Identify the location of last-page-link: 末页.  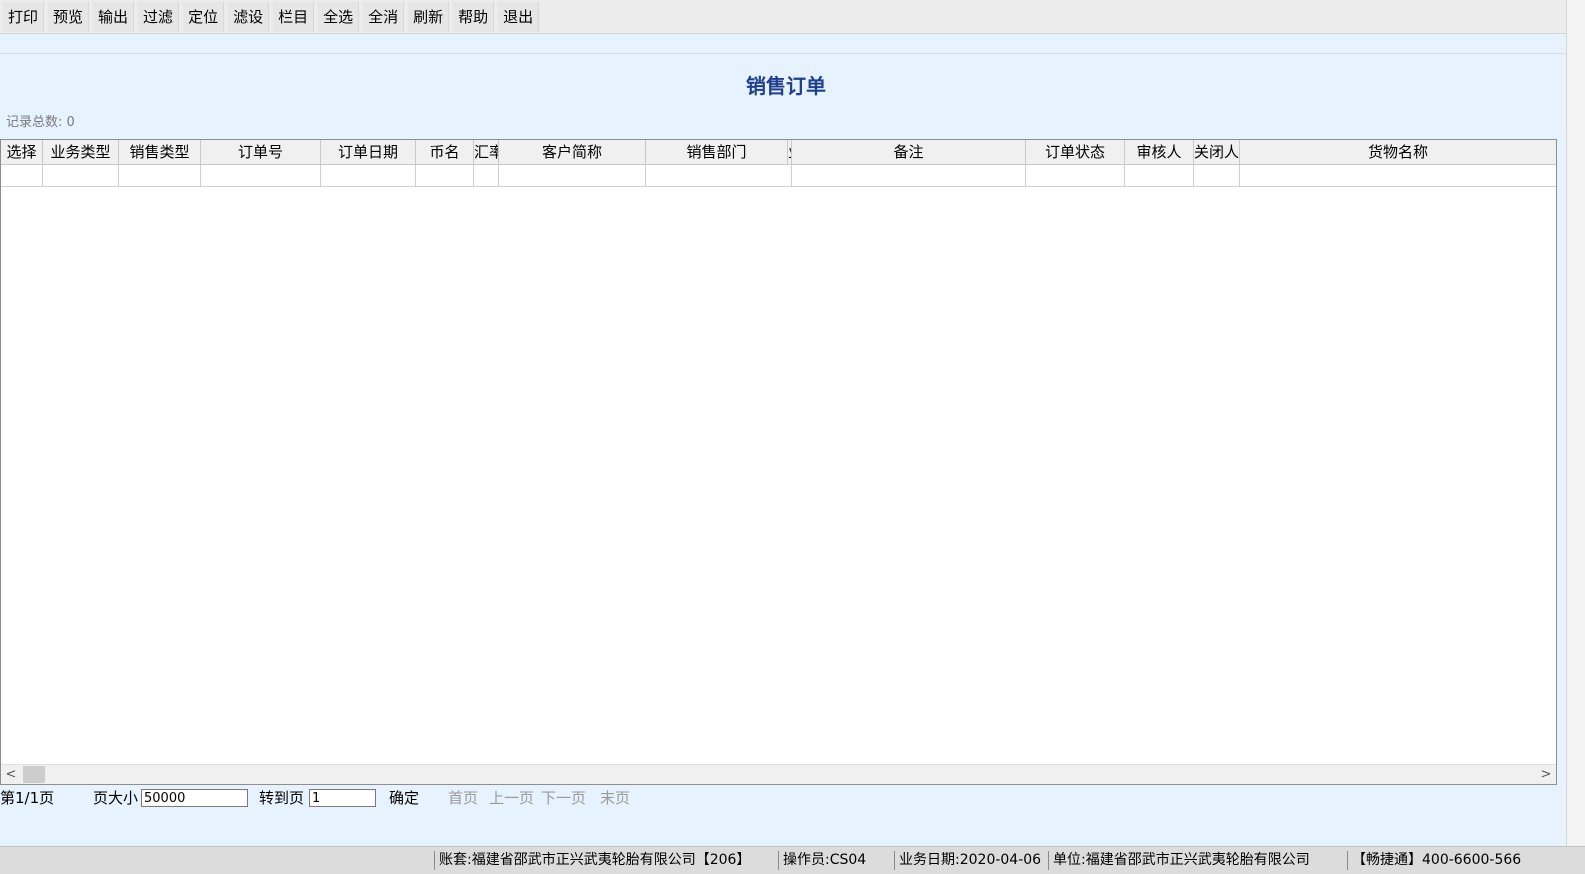
(615, 797).